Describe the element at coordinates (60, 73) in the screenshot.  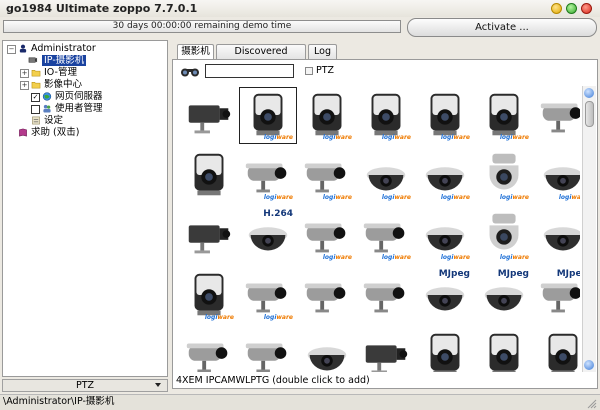
I see `tree-item-io: IO-管理` at that location.